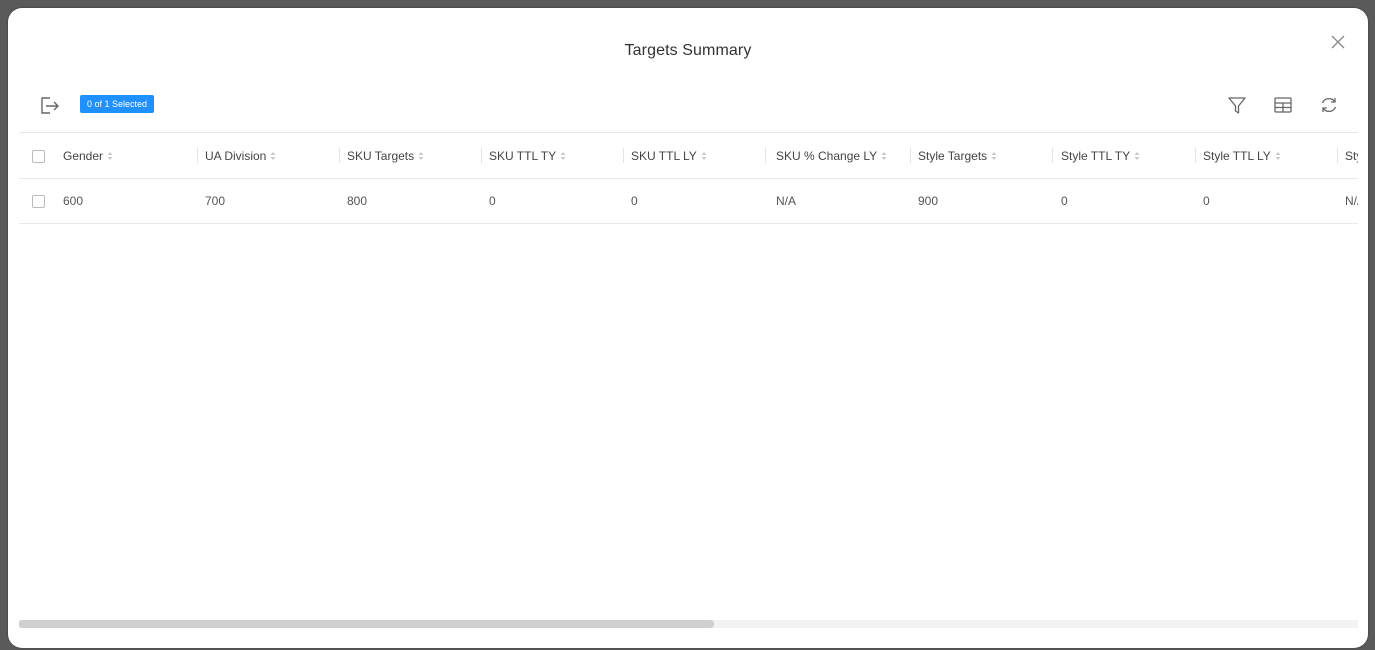 The image size is (1375, 650). I want to click on cell-ua-division: 700, so click(215, 201).